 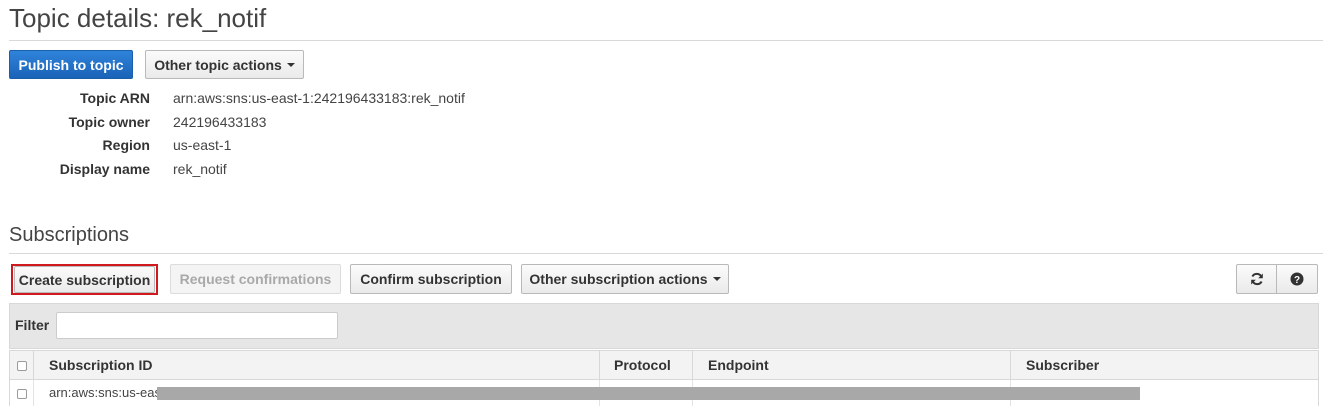 I want to click on highlight-box, so click(x=84, y=279).